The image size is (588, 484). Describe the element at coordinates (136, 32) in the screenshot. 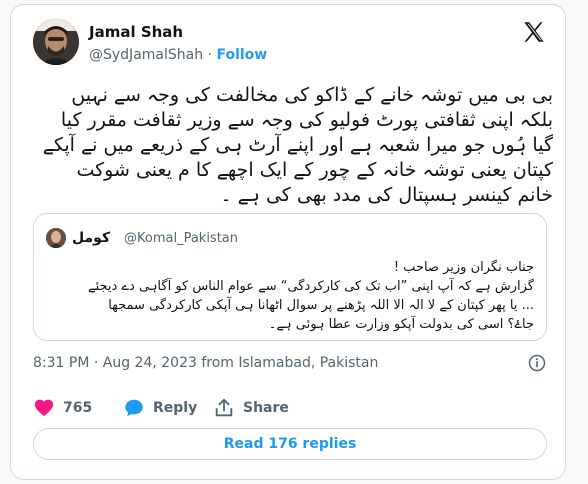

I see `author-name: Jamal Shah` at that location.